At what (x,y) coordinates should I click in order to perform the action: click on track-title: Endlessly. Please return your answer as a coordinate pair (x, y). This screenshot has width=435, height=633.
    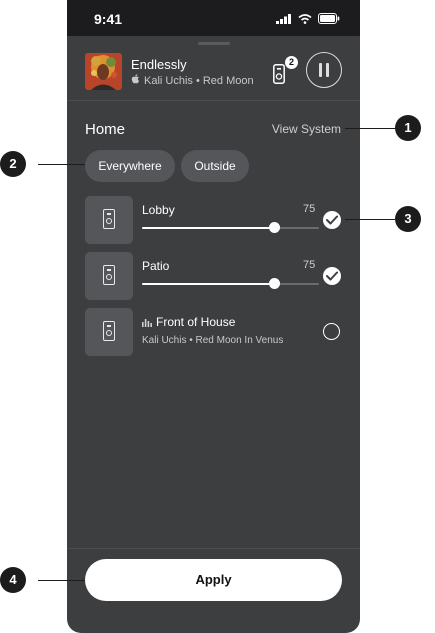
    Looking at the image, I should click on (159, 64).